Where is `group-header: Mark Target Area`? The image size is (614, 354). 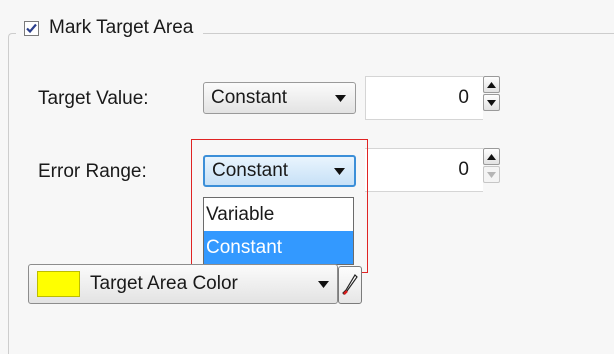 group-header: Mark Target Area is located at coordinates (110, 28).